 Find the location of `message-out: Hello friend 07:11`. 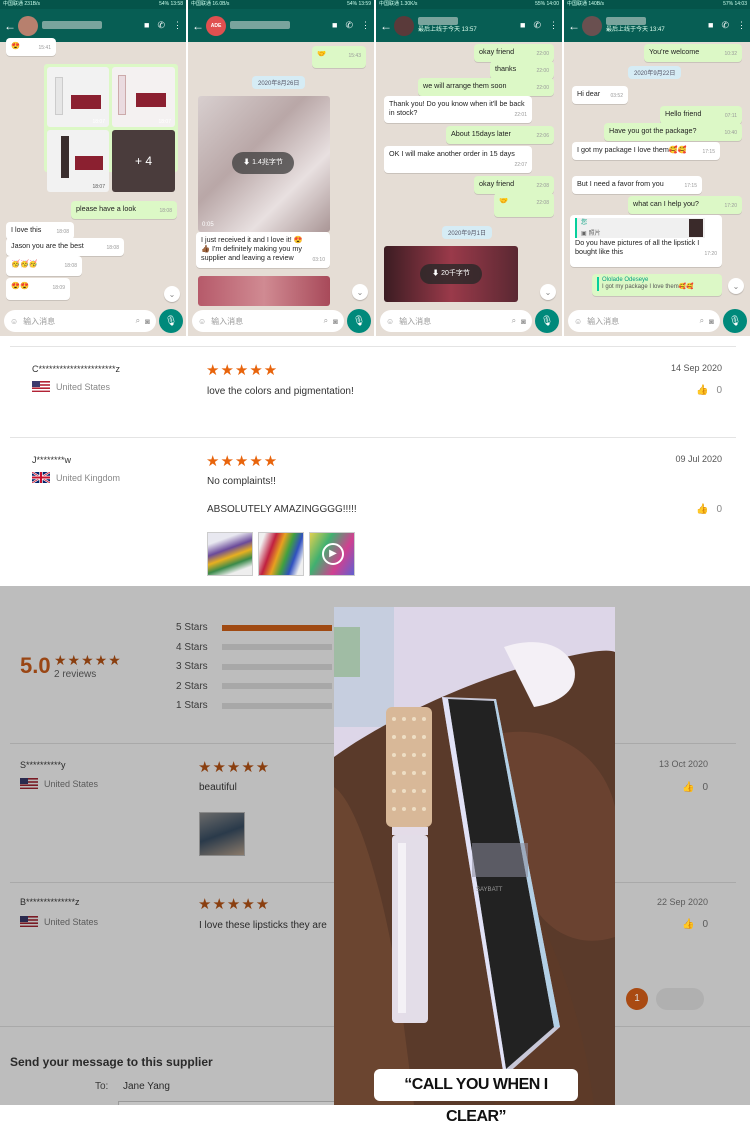

message-out: Hello friend 07:11 is located at coordinates (701, 115).